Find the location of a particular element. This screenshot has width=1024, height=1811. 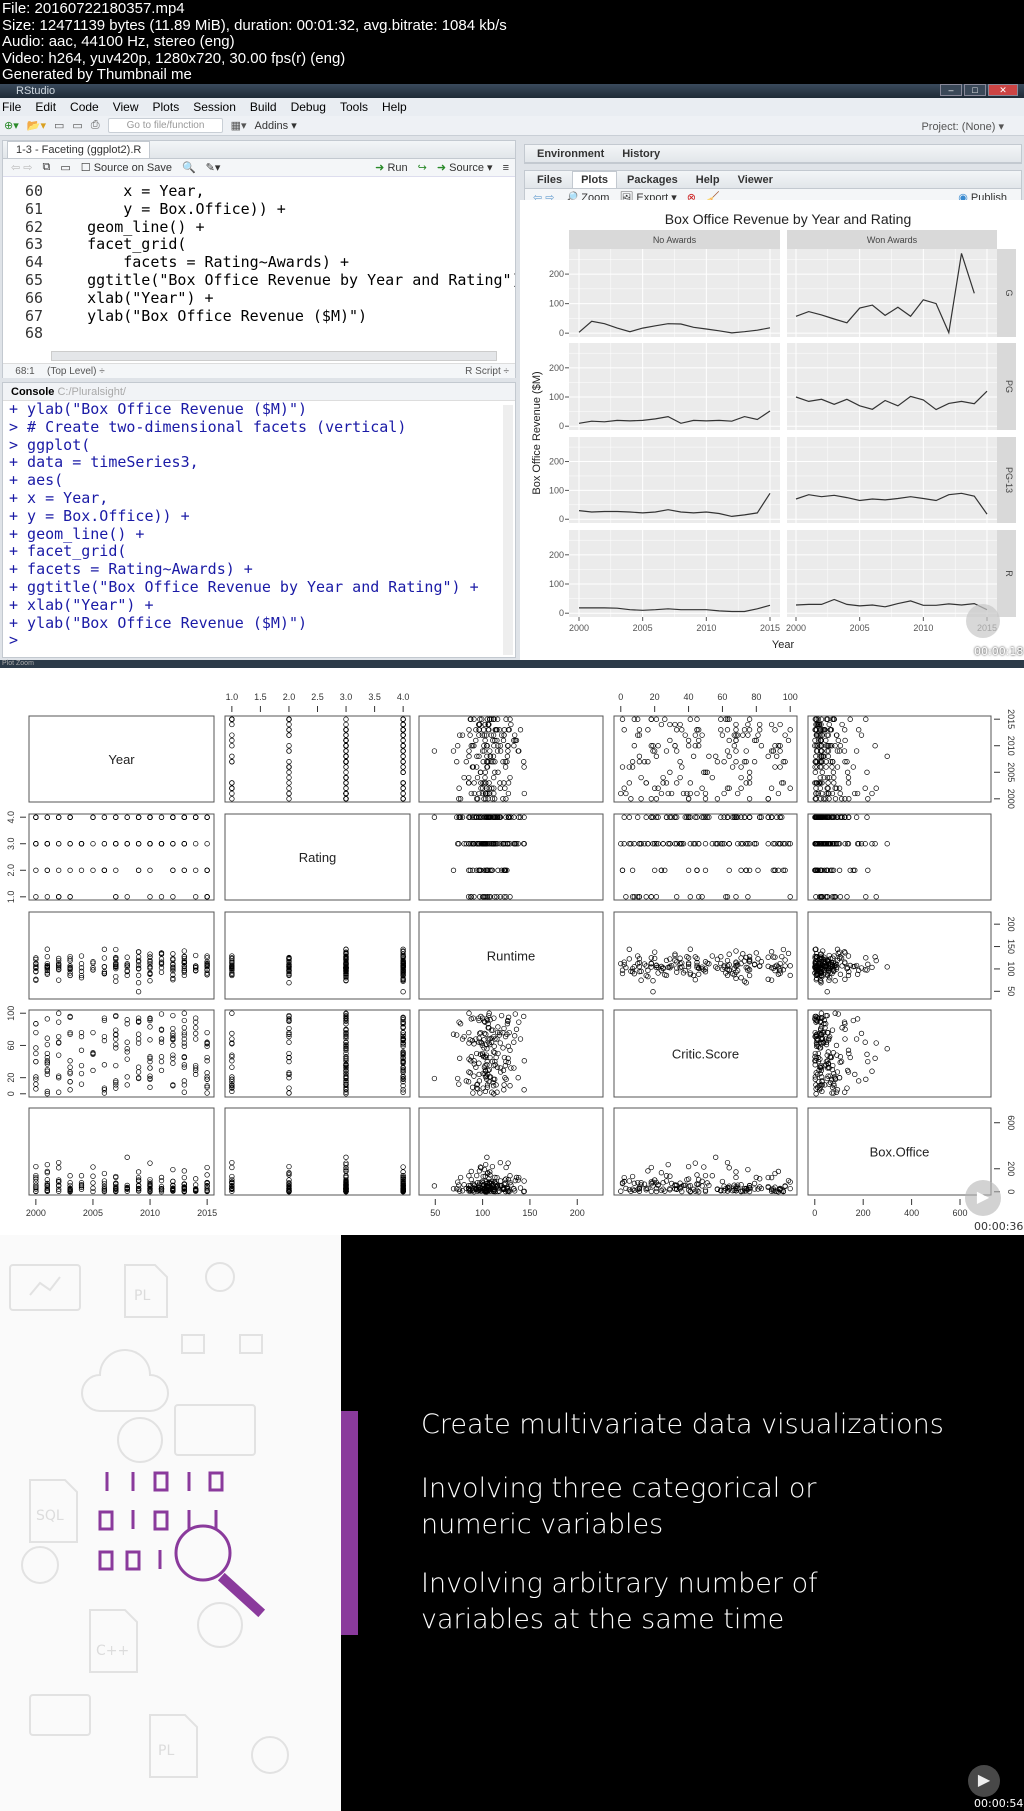

tab-packages: Packages is located at coordinates (652, 180).